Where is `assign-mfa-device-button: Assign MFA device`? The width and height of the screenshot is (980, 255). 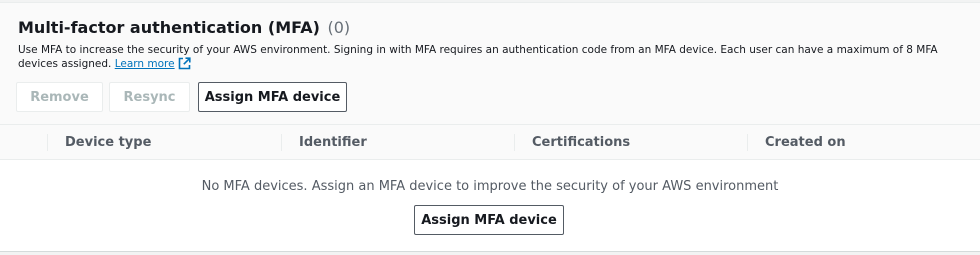 assign-mfa-device-button: Assign MFA device is located at coordinates (272, 97).